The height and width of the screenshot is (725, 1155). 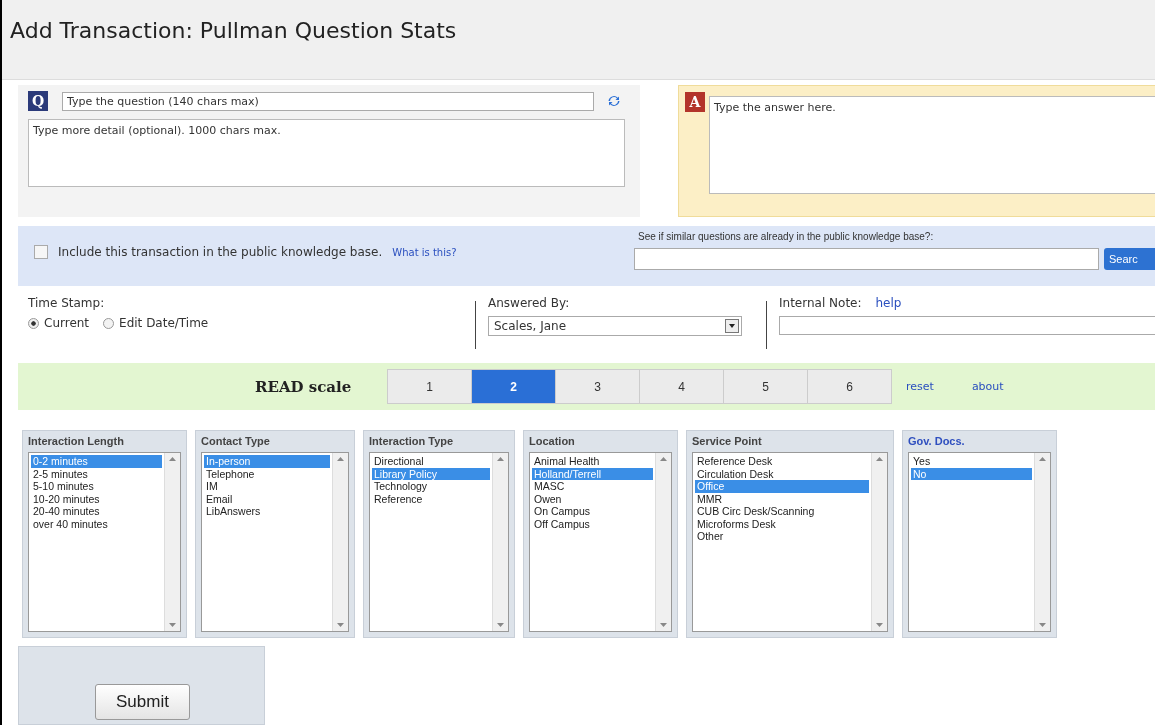 I want to click on list-box: Reference Desk Circulation Desk Office MMR CUB Circ Desk/Scanning Microforms Desk Other, so click(x=790, y=542).